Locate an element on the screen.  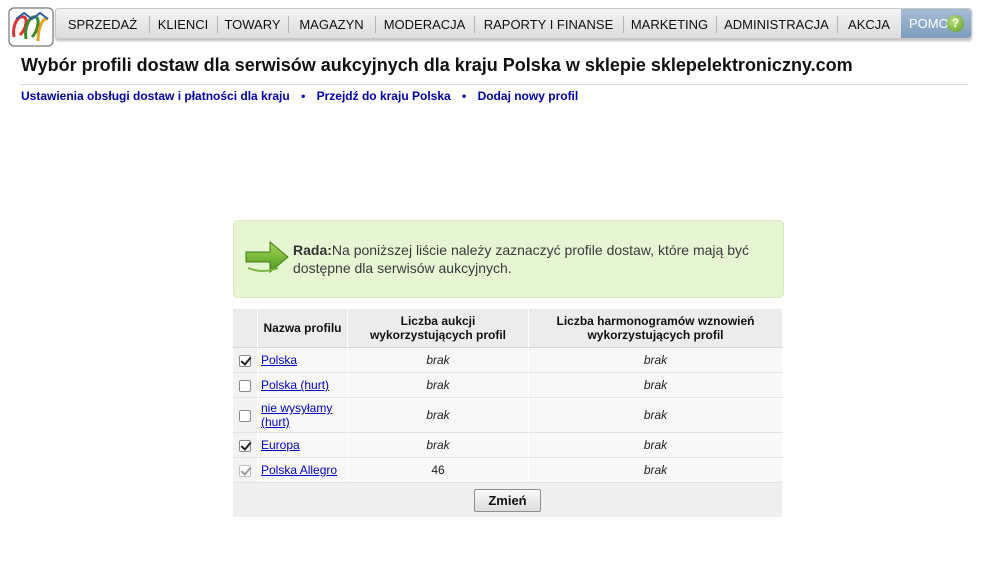
question-icon: ? is located at coordinates (955, 23).